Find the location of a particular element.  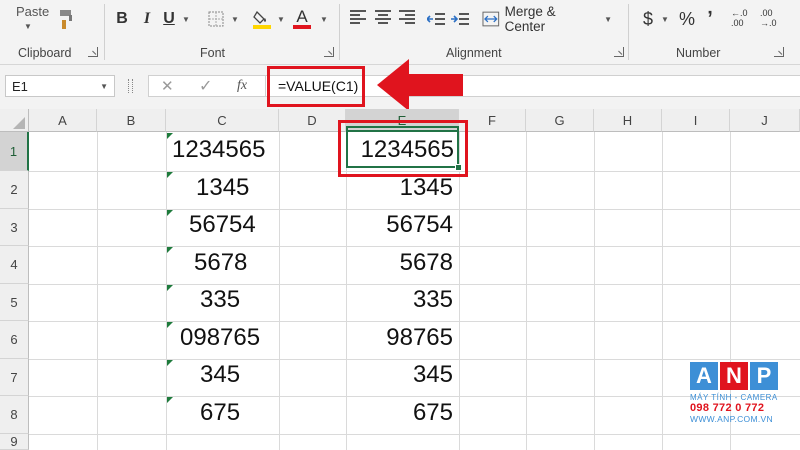

increase-indent-icon is located at coordinates (460, 19).